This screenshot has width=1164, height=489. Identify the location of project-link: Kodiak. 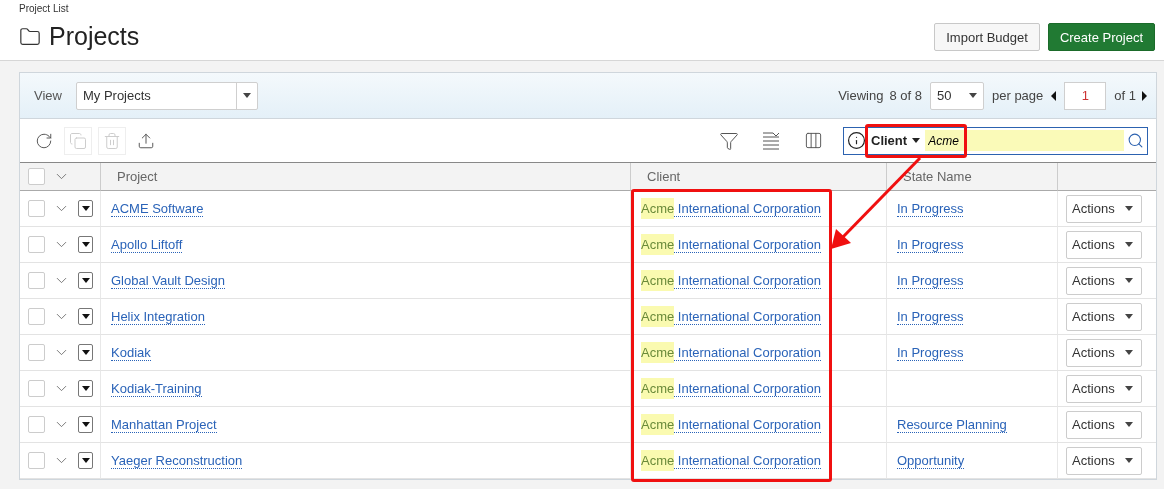
(131, 352).